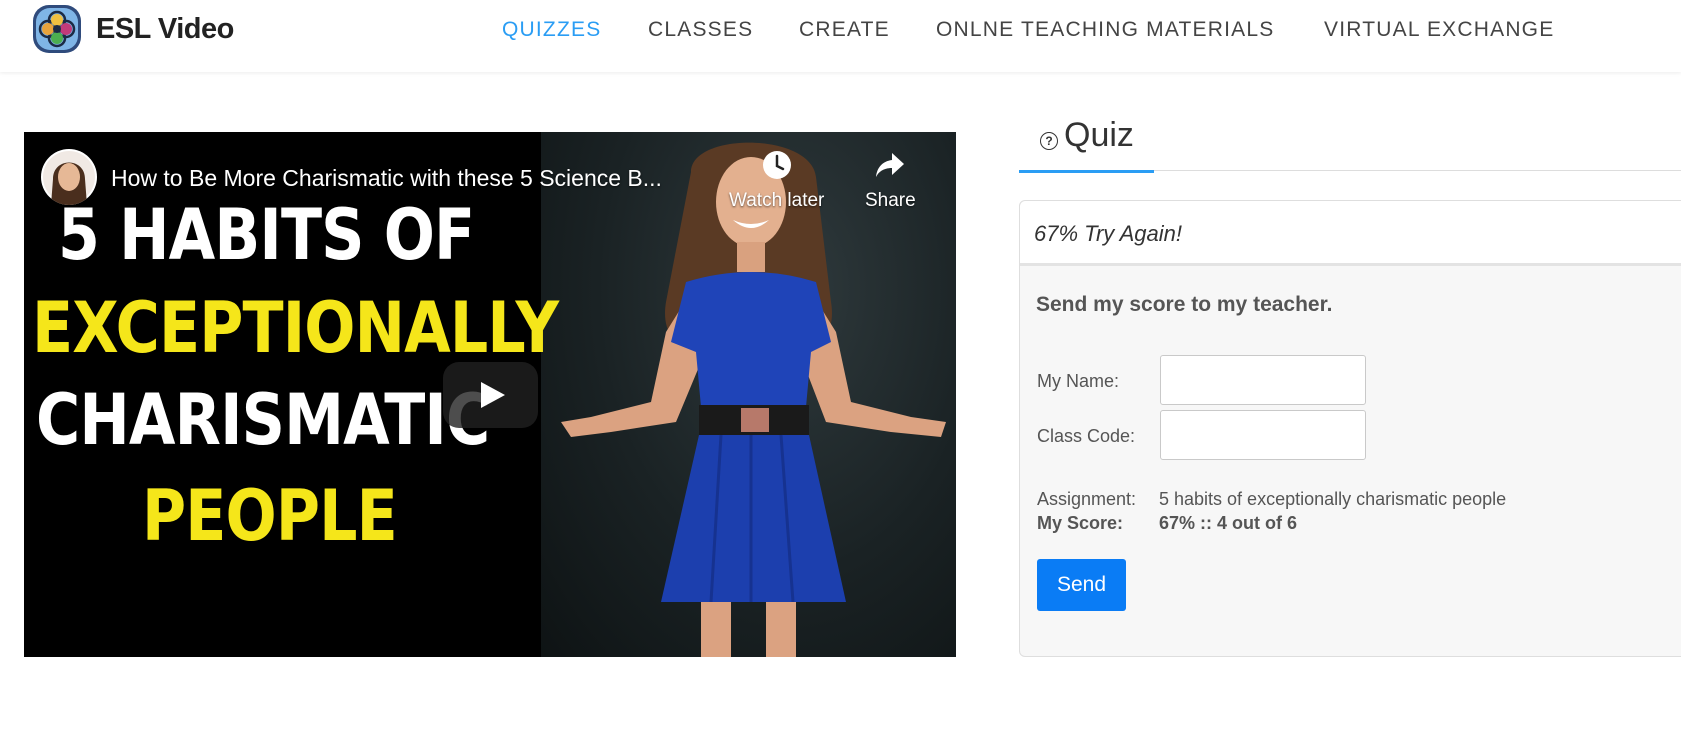 The height and width of the screenshot is (729, 1681). What do you see at coordinates (263, 420) in the screenshot?
I see `thumbnail-line-3: CHARISMATIC` at bounding box center [263, 420].